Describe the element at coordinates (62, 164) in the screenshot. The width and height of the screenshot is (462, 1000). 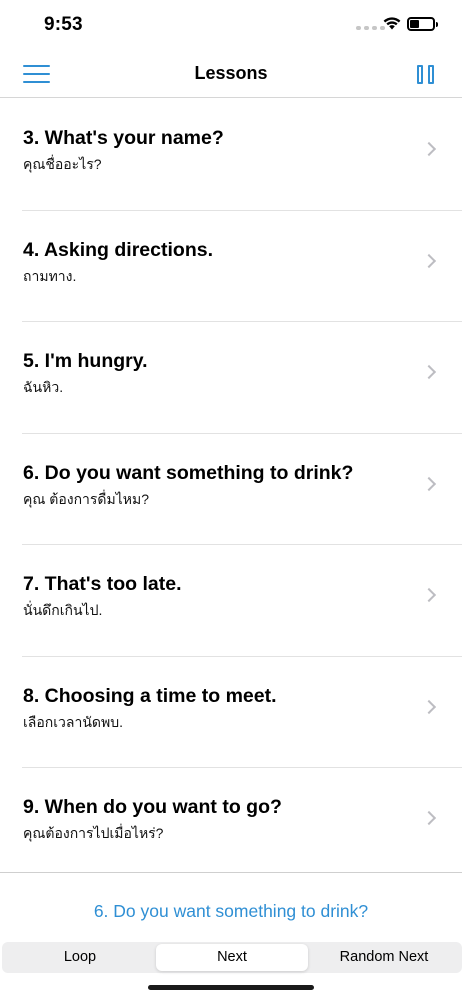
I see `lesson-subtitle: คุณชื่ออะไร?` at that location.